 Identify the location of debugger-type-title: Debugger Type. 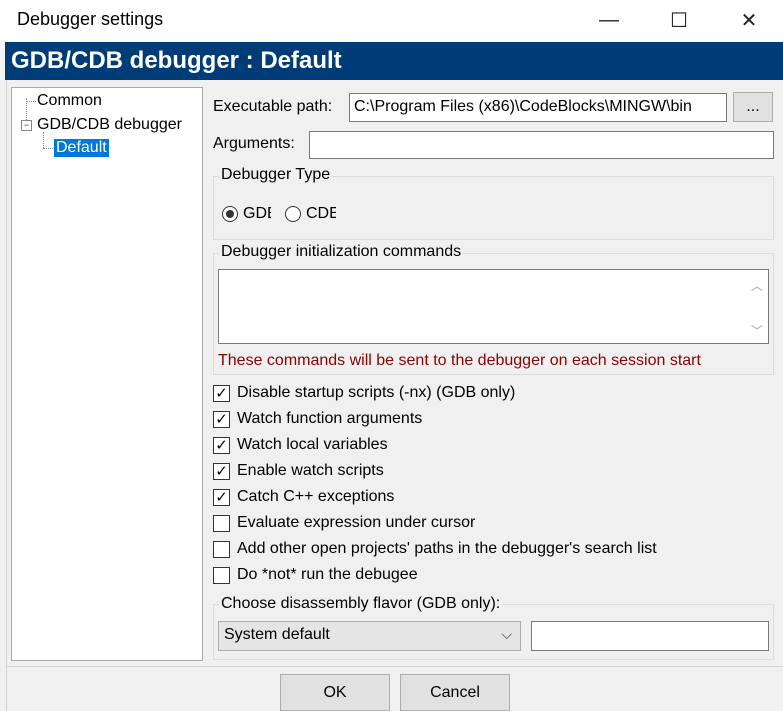
(276, 175).